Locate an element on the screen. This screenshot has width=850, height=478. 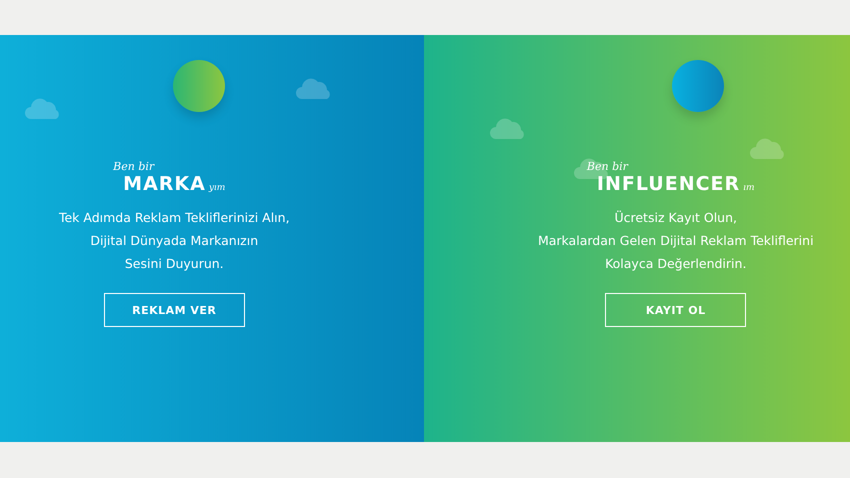
description-line: Tek Adımda Reklam Tekliflerinizi Alın, is located at coordinates (174, 218).